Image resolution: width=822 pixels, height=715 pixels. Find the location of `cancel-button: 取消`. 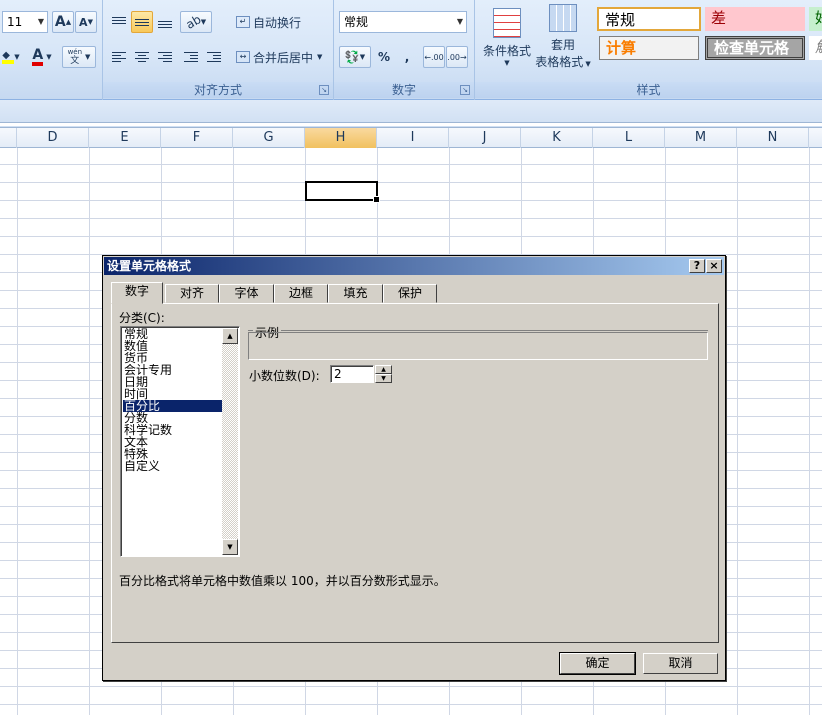

cancel-button: 取消 is located at coordinates (680, 663).